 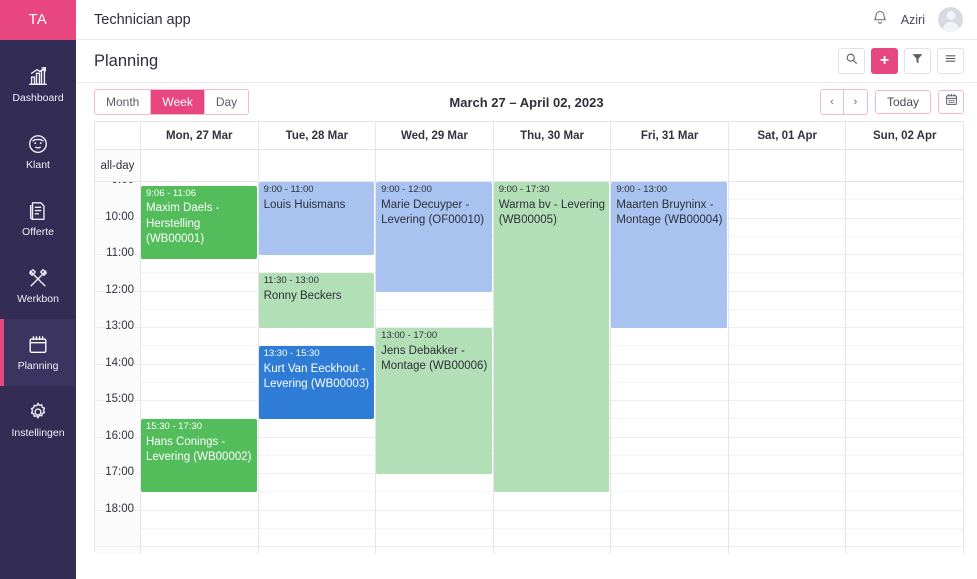 What do you see at coordinates (38, 352) in the screenshot?
I see `sidebar-item-planning: Planning` at bounding box center [38, 352].